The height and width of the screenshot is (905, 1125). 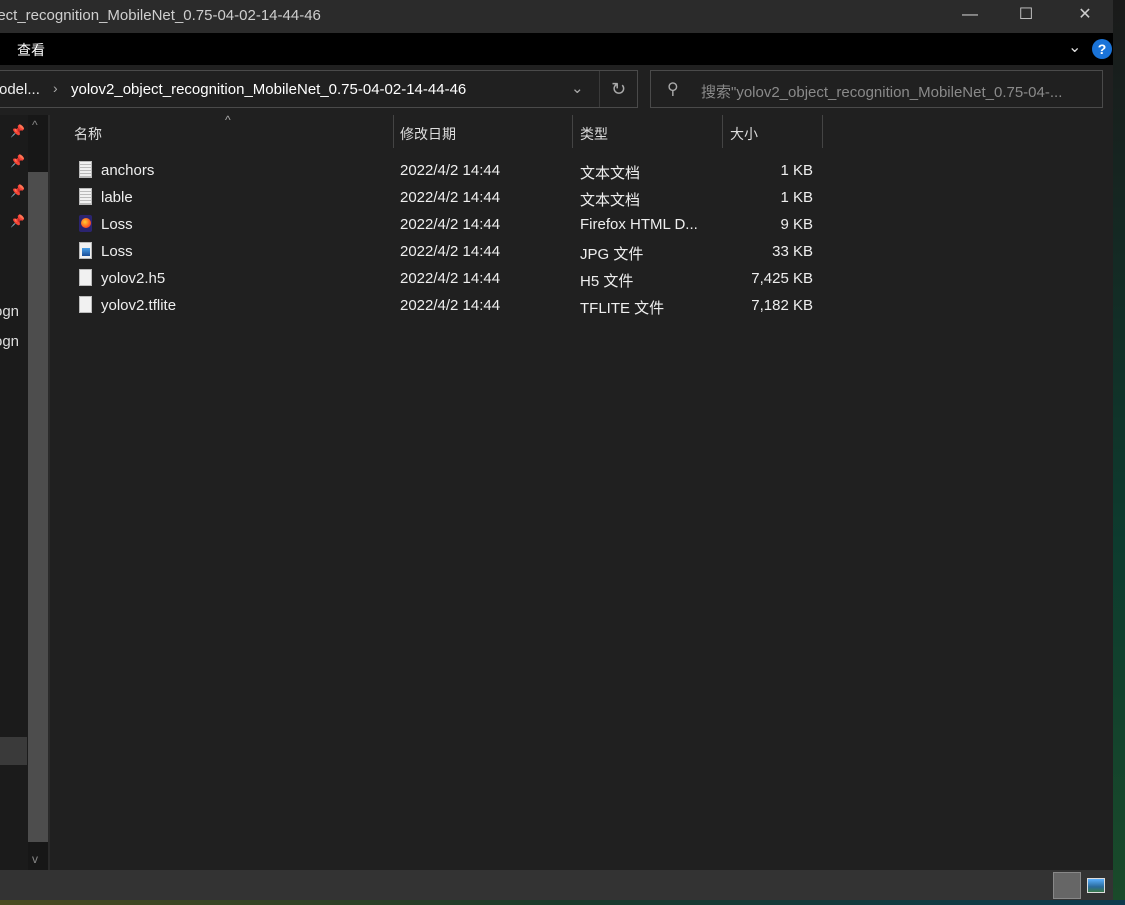 I want to click on file-row: anchors 2022/4/2 14:44 文本文档 1 KB, so click(x=445, y=170).